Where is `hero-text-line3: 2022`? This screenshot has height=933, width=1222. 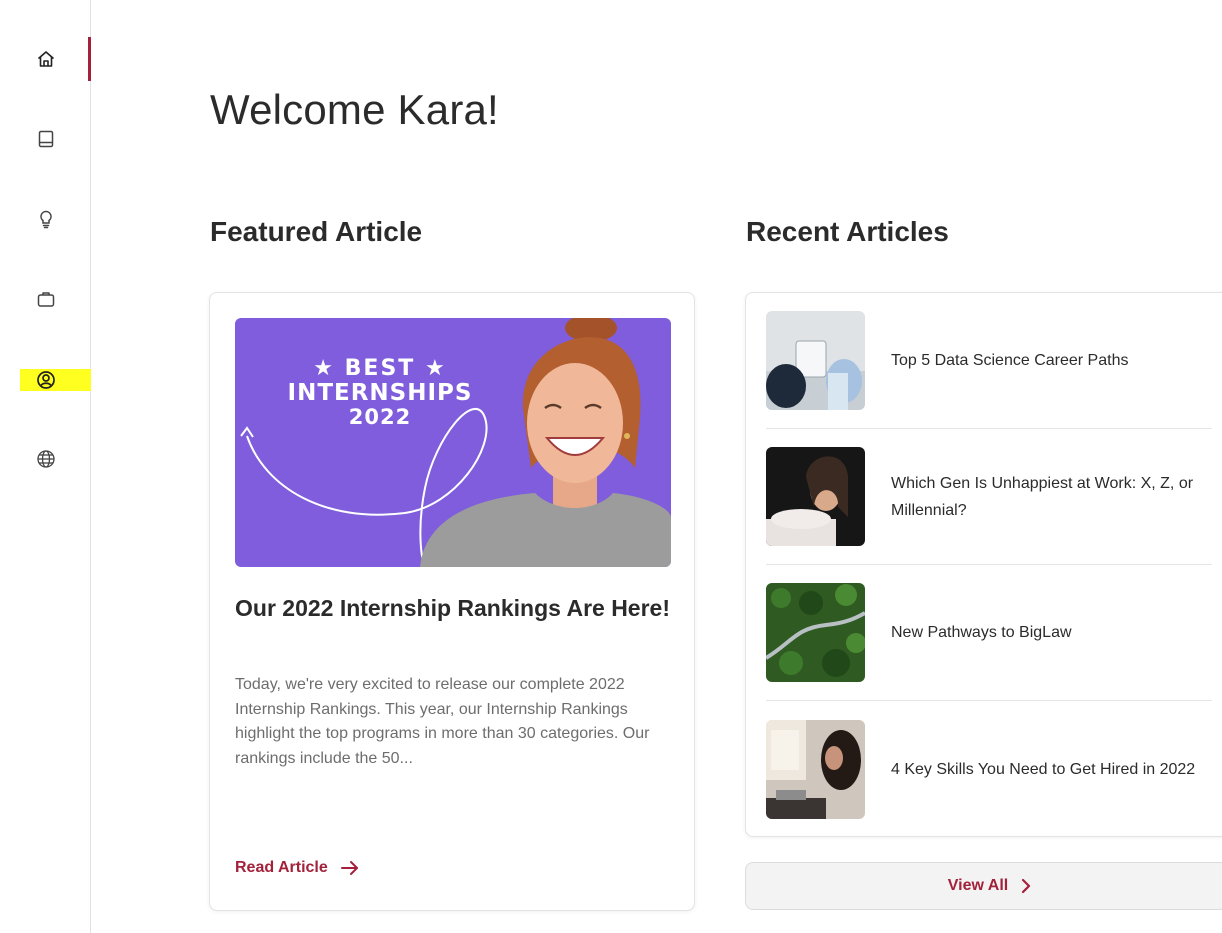
hero-text-line3: 2022 is located at coordinates (380, 417).